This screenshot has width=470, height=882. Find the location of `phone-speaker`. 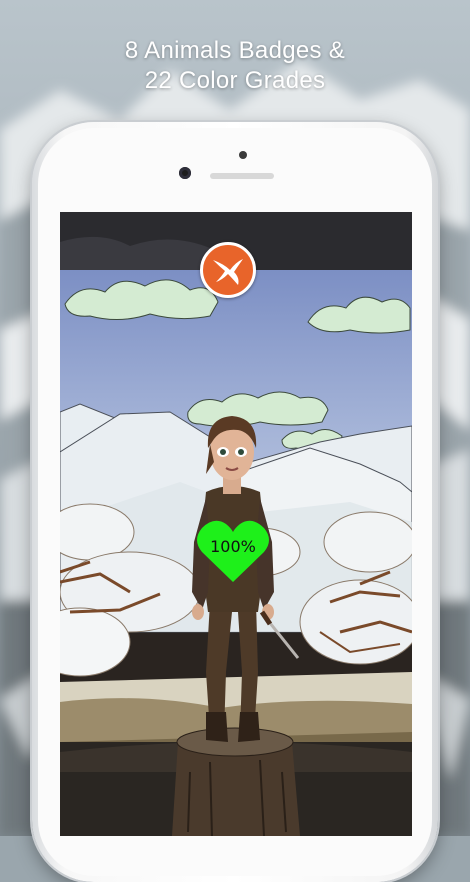

phone-speaker is located at coordinates (242, 176).